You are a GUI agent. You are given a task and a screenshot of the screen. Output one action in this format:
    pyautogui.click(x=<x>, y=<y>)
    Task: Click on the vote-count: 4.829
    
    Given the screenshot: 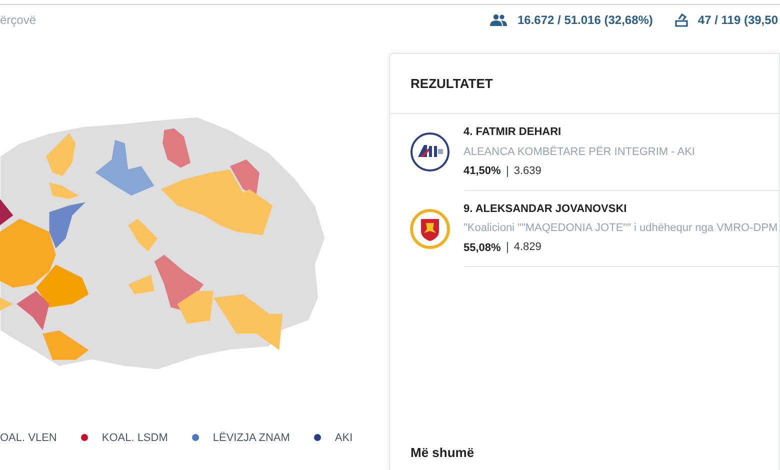 What is the action you would take?
    pyautogui.click(x=524, y=248)
    